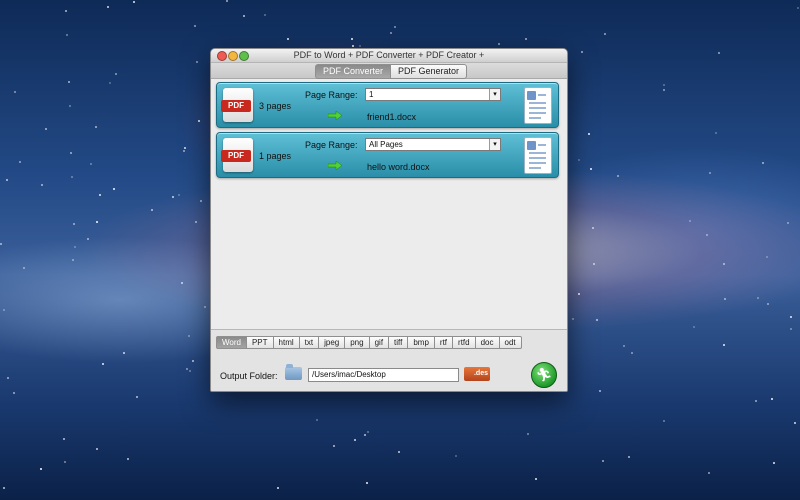 The image size is (800, 500). Describe the element at coordinates (464, 342) in the screenshot. I see `format-button-rtfd: rtfd` at that location.